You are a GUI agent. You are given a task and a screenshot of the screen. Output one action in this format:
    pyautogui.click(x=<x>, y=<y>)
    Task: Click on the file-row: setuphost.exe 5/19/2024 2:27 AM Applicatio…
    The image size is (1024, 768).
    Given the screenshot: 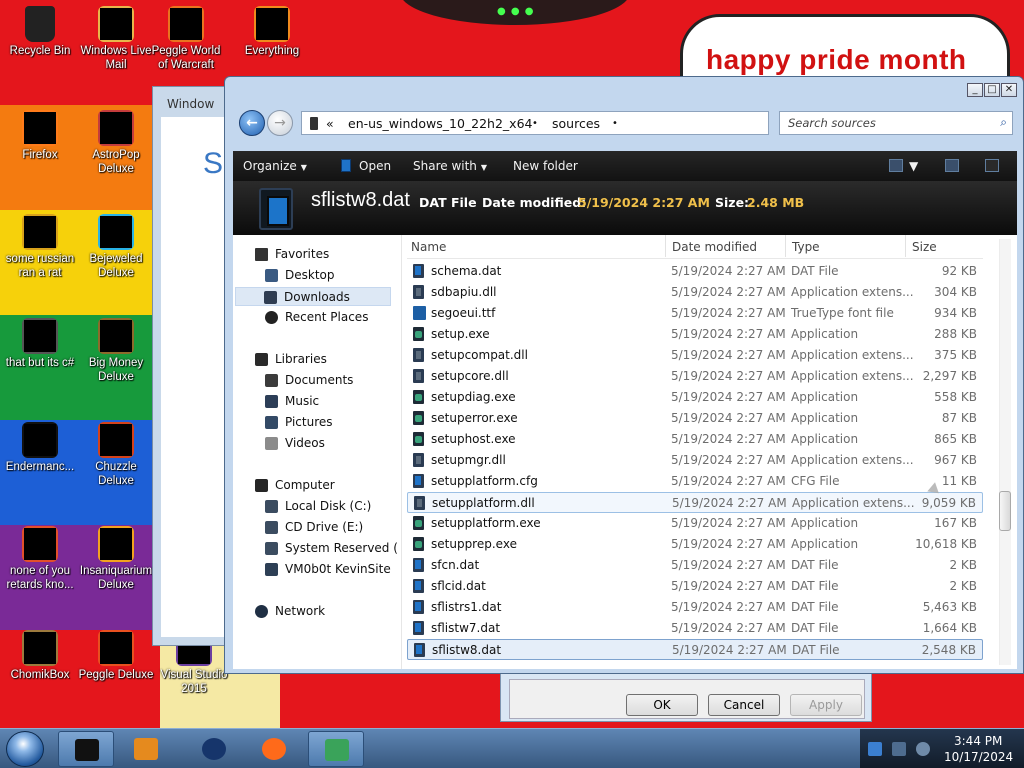 What is the action you would take?
    pyautogui.click(x=695, y=439)
    